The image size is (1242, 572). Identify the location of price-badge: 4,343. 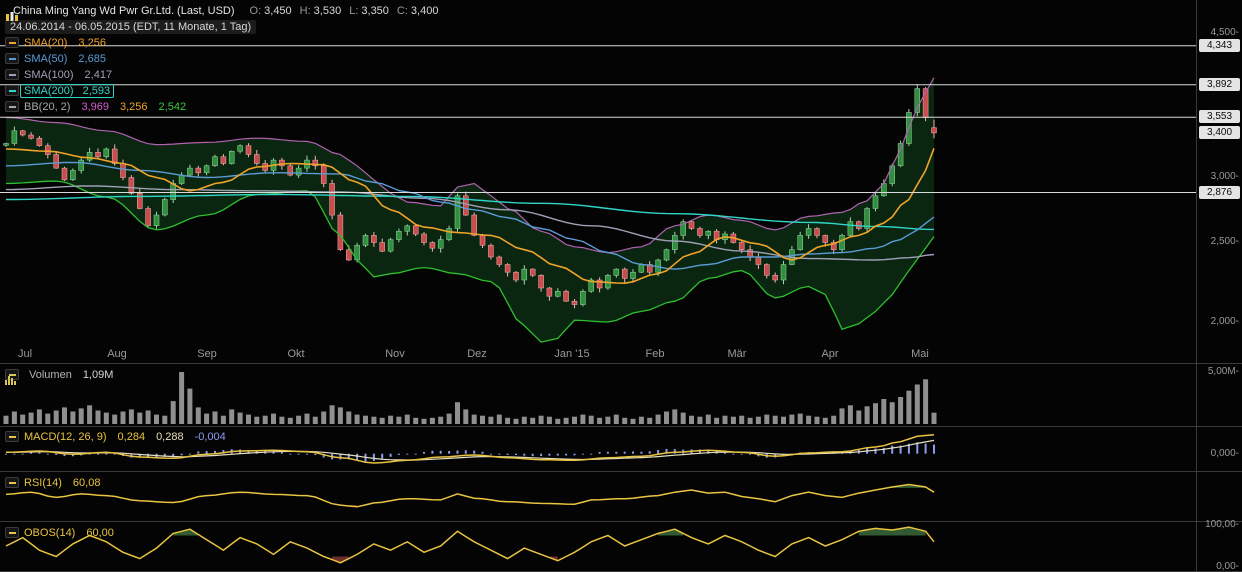
(1219, 45).